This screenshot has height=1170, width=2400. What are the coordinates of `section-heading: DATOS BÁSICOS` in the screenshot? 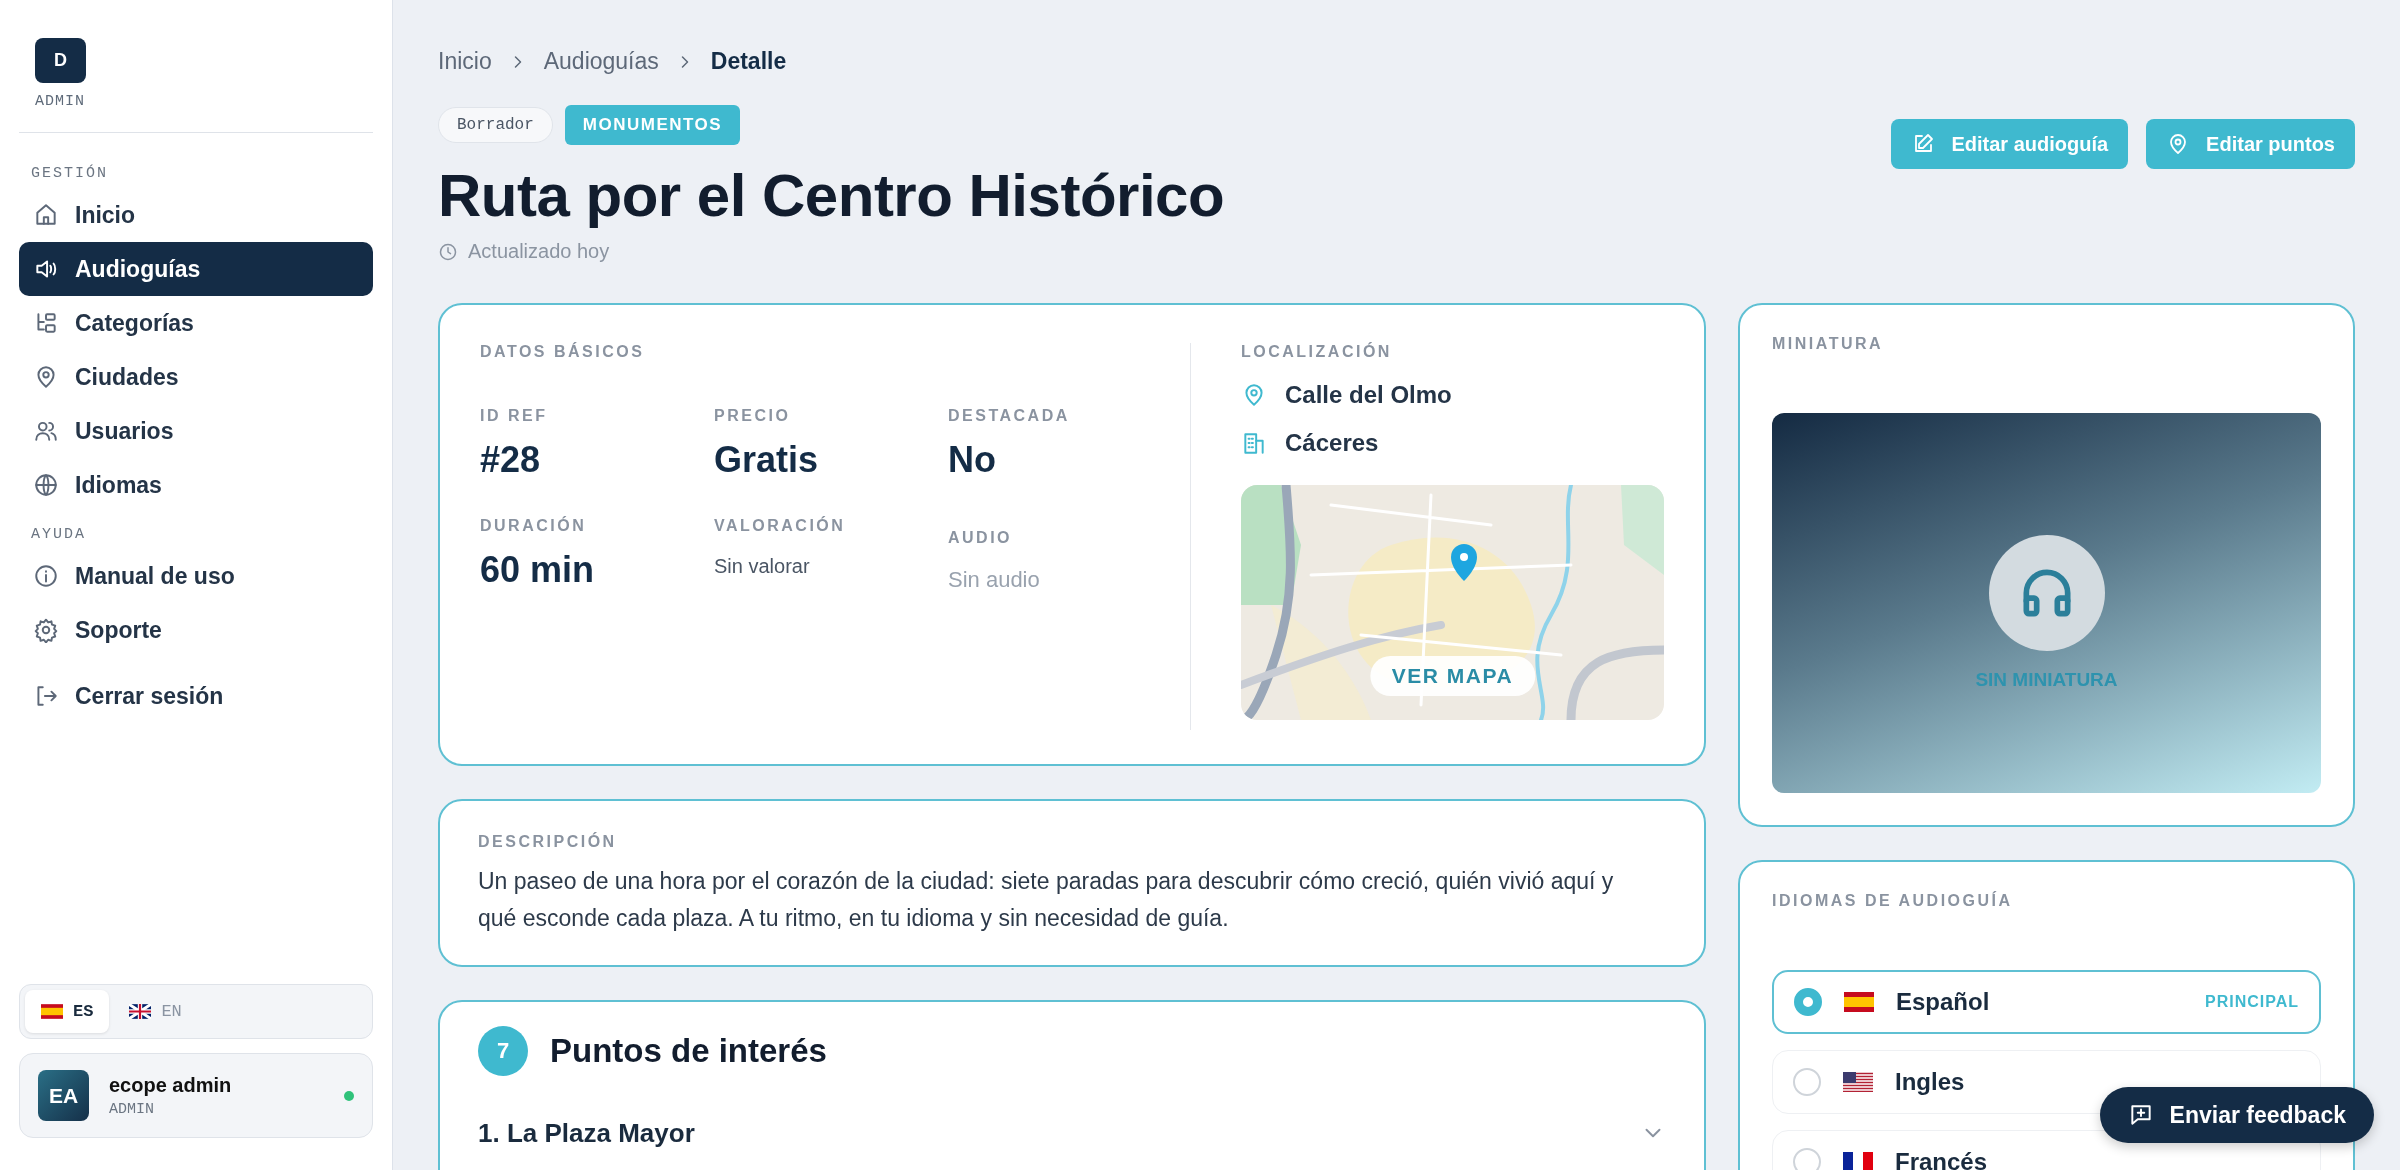 It's located at (563, 352).